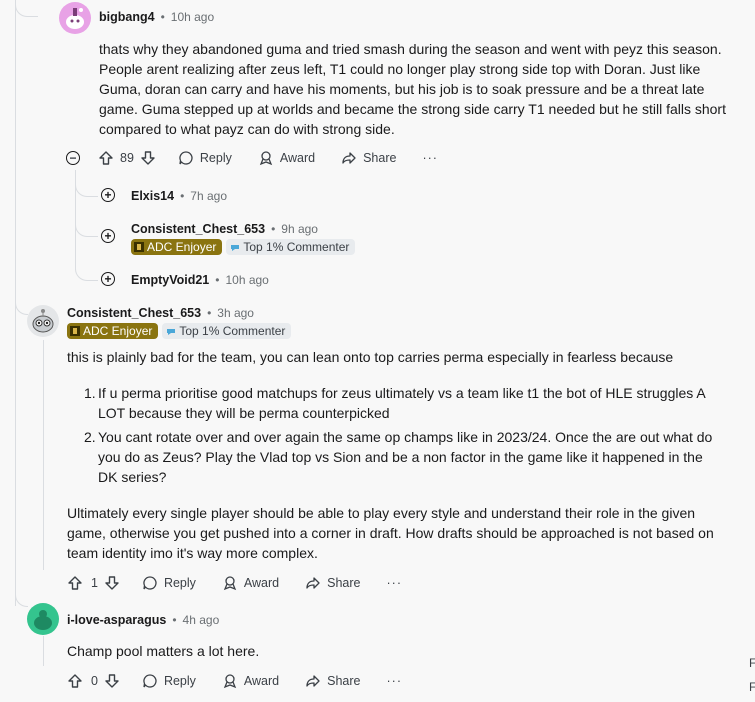  I want to click on flair-icon, so click(139, 247).